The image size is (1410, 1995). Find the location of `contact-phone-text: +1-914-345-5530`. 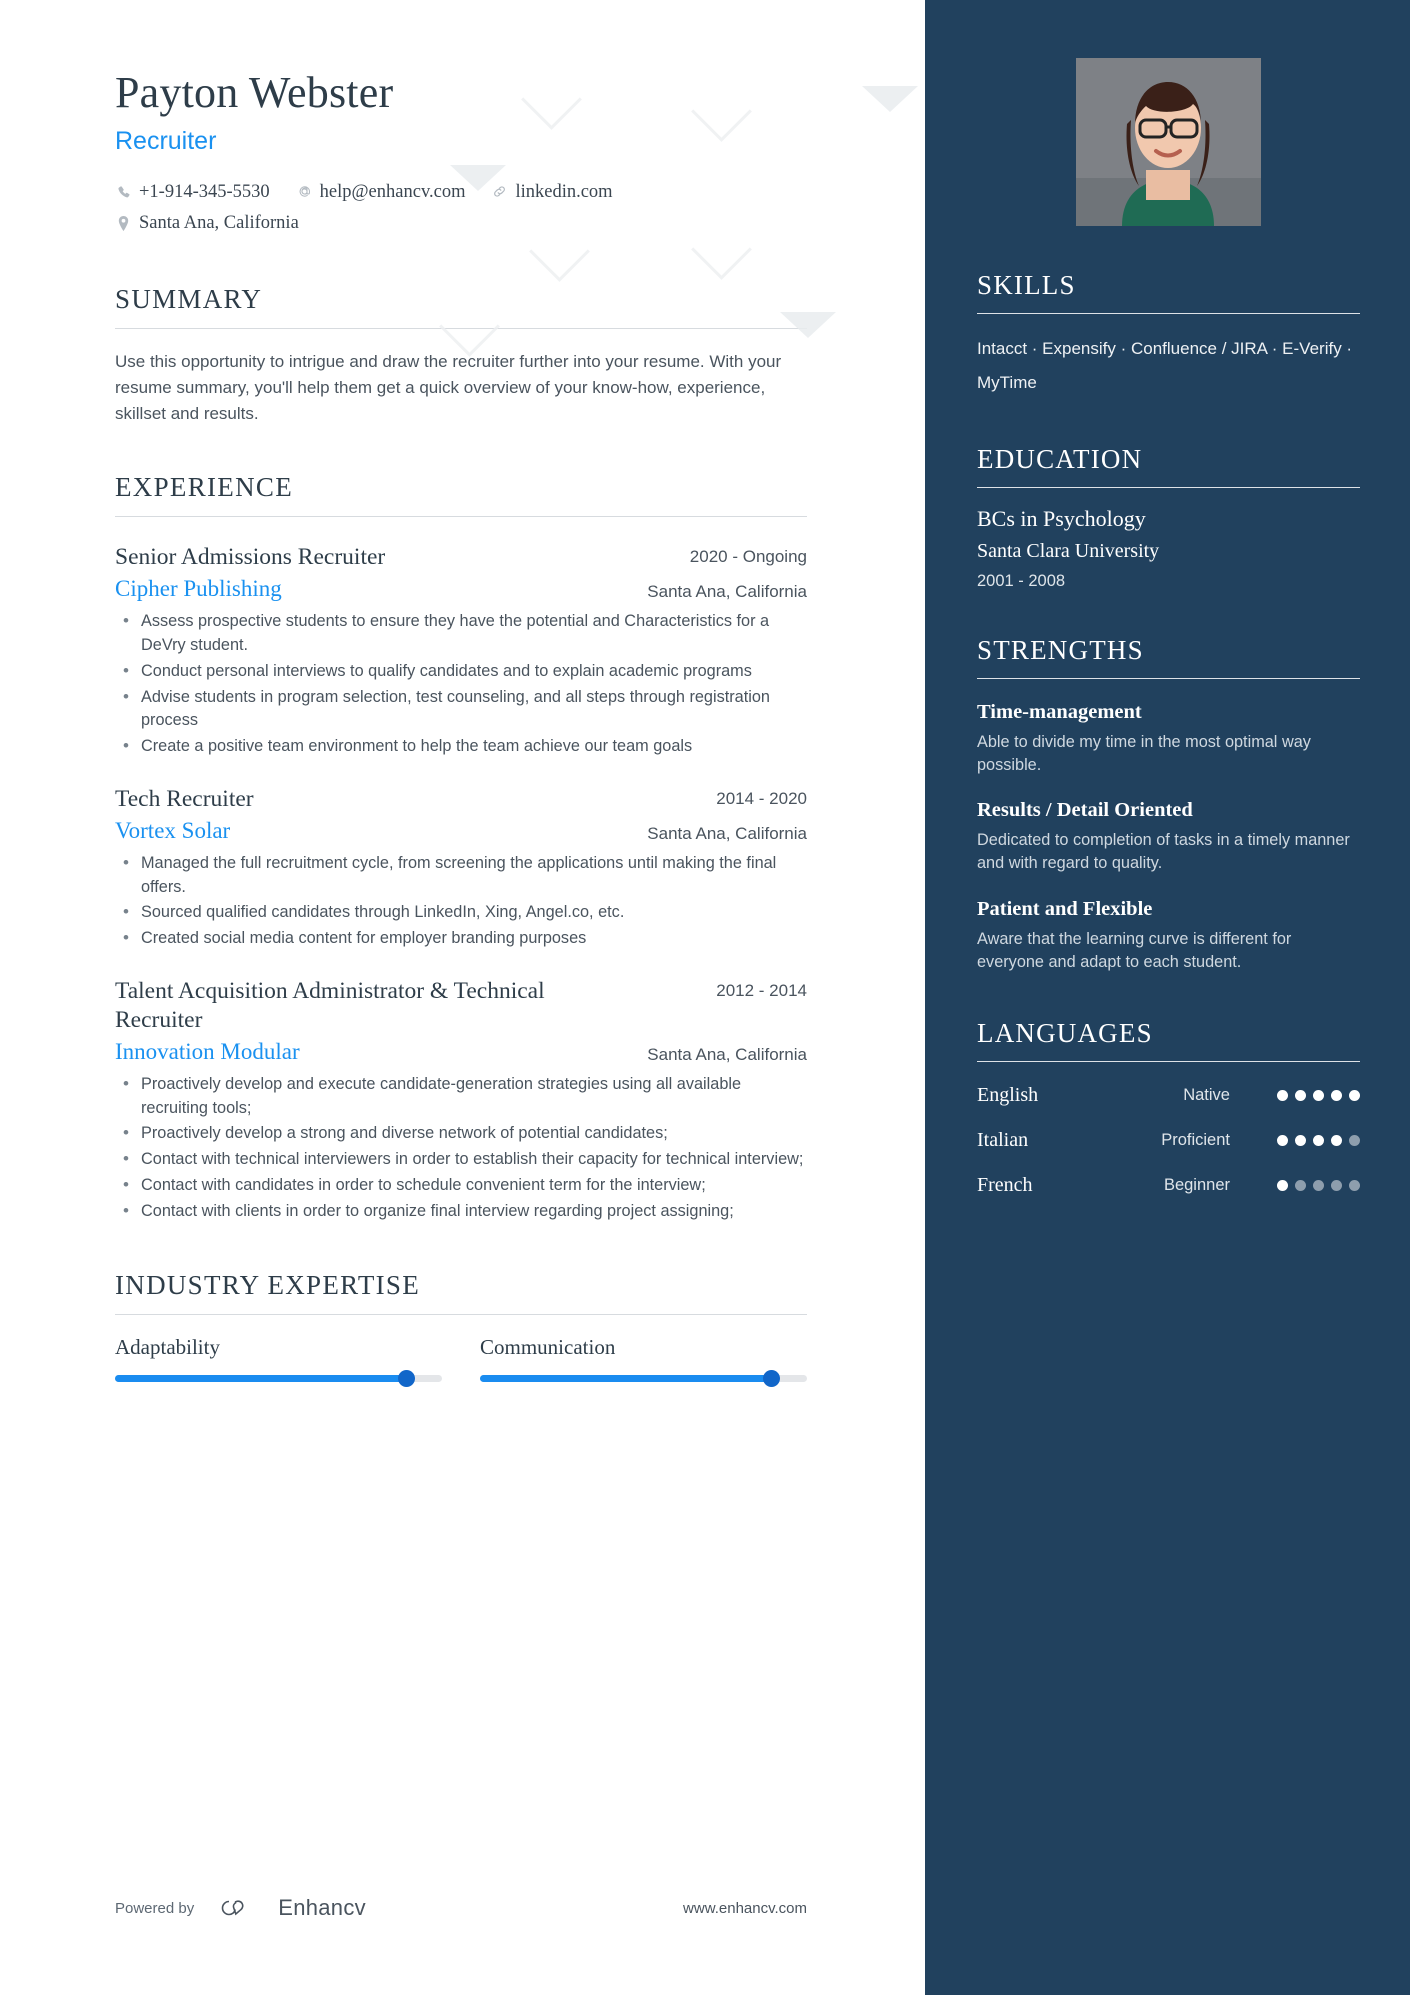

contact-phone-text: +1-914-345-5530 is located at coordinates (204, 191).